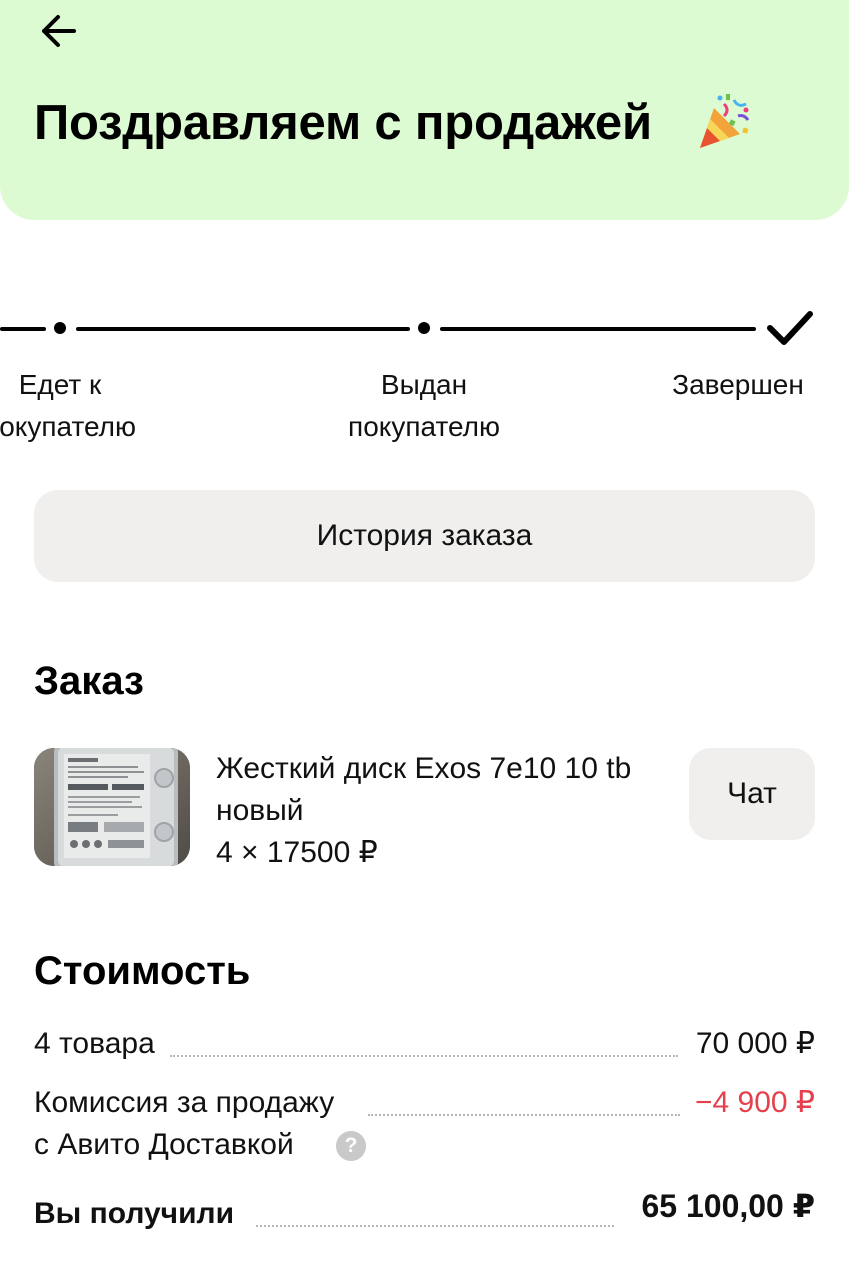 The image size is (849, 1280). I want to click on product-title: Жесткий диск Exos 7e10 10 tb новый, so click(446, 790).